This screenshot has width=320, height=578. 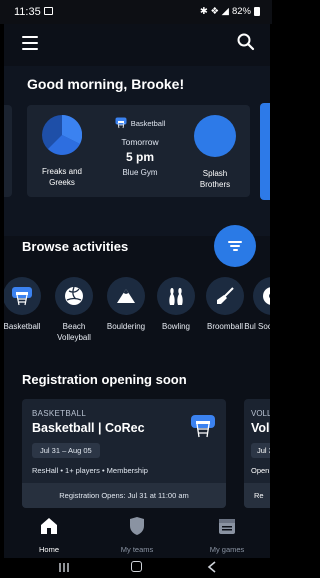 What do you see at coordinates (214, 11) in the screenshot?
I see `status-icons: ✱ ❖ ◢` at bounding box center [214, 11].